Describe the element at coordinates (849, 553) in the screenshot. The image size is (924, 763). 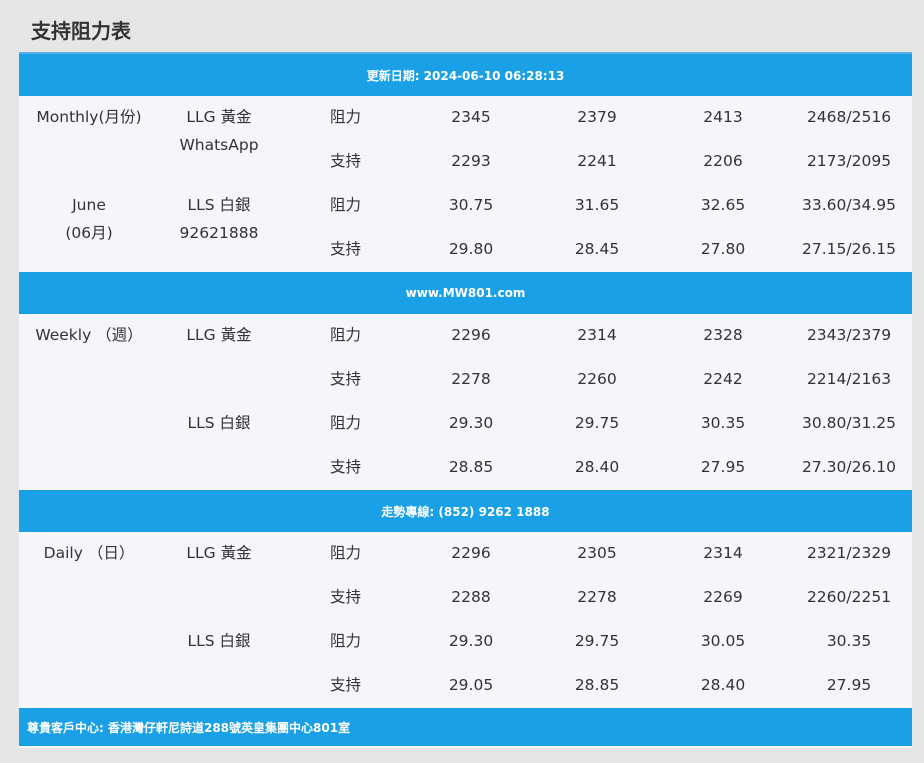
I see `level-value: 2321/2329` at that location.